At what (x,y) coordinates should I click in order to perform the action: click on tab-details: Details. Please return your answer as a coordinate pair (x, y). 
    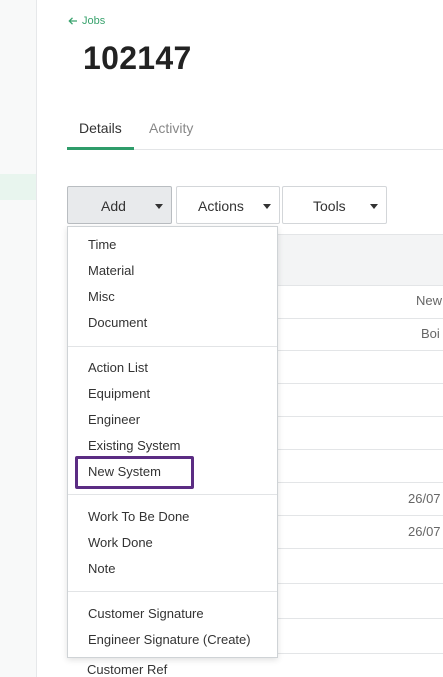
    Looking at the image, I should click on (100, 128).